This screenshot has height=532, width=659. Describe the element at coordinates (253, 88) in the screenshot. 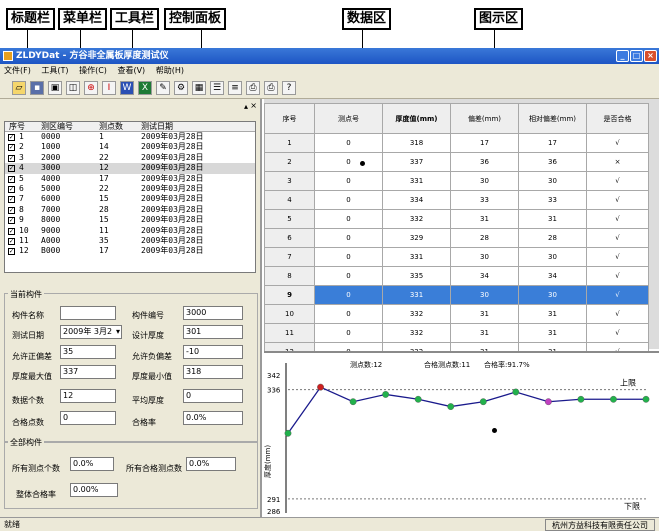

I see `print-preview-icon: ⎙` at that location.